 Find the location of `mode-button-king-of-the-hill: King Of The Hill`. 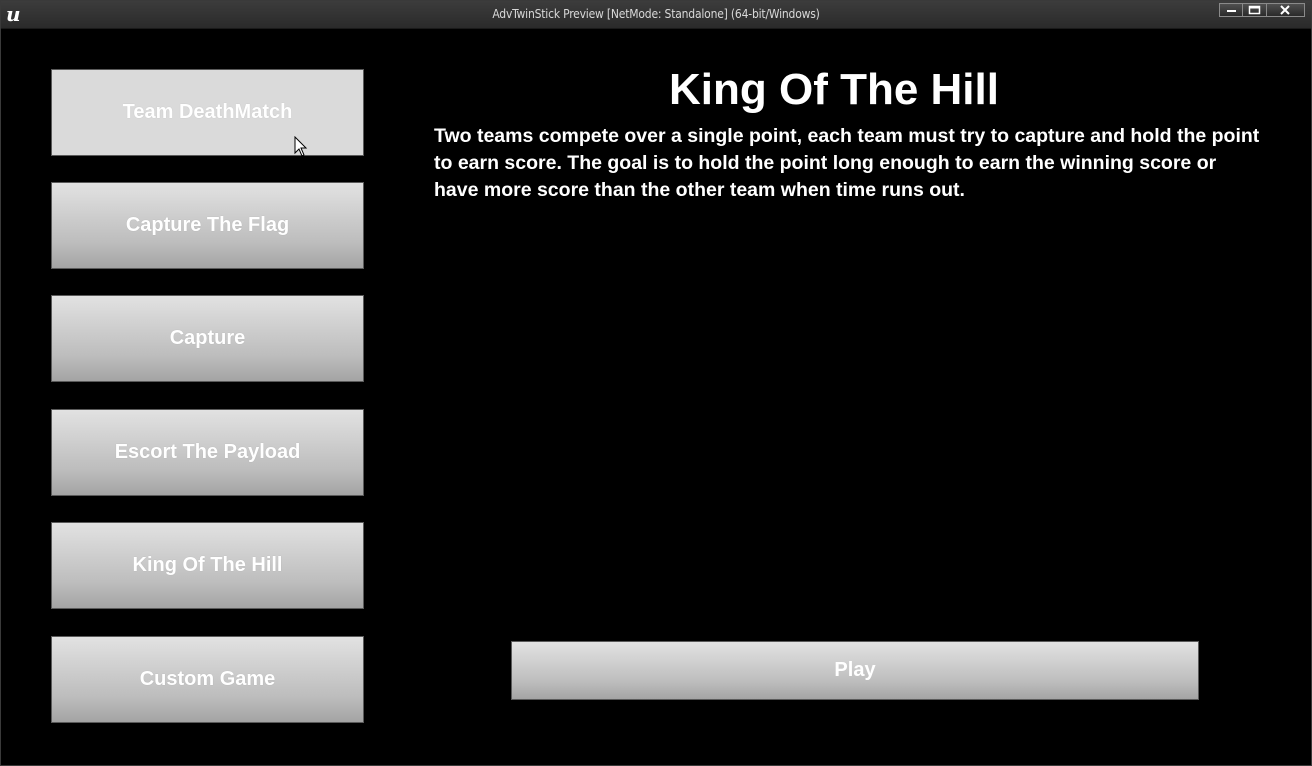

mode-button-king-of-the-hill: King Of The Hill is located at coordinates (207, 565).